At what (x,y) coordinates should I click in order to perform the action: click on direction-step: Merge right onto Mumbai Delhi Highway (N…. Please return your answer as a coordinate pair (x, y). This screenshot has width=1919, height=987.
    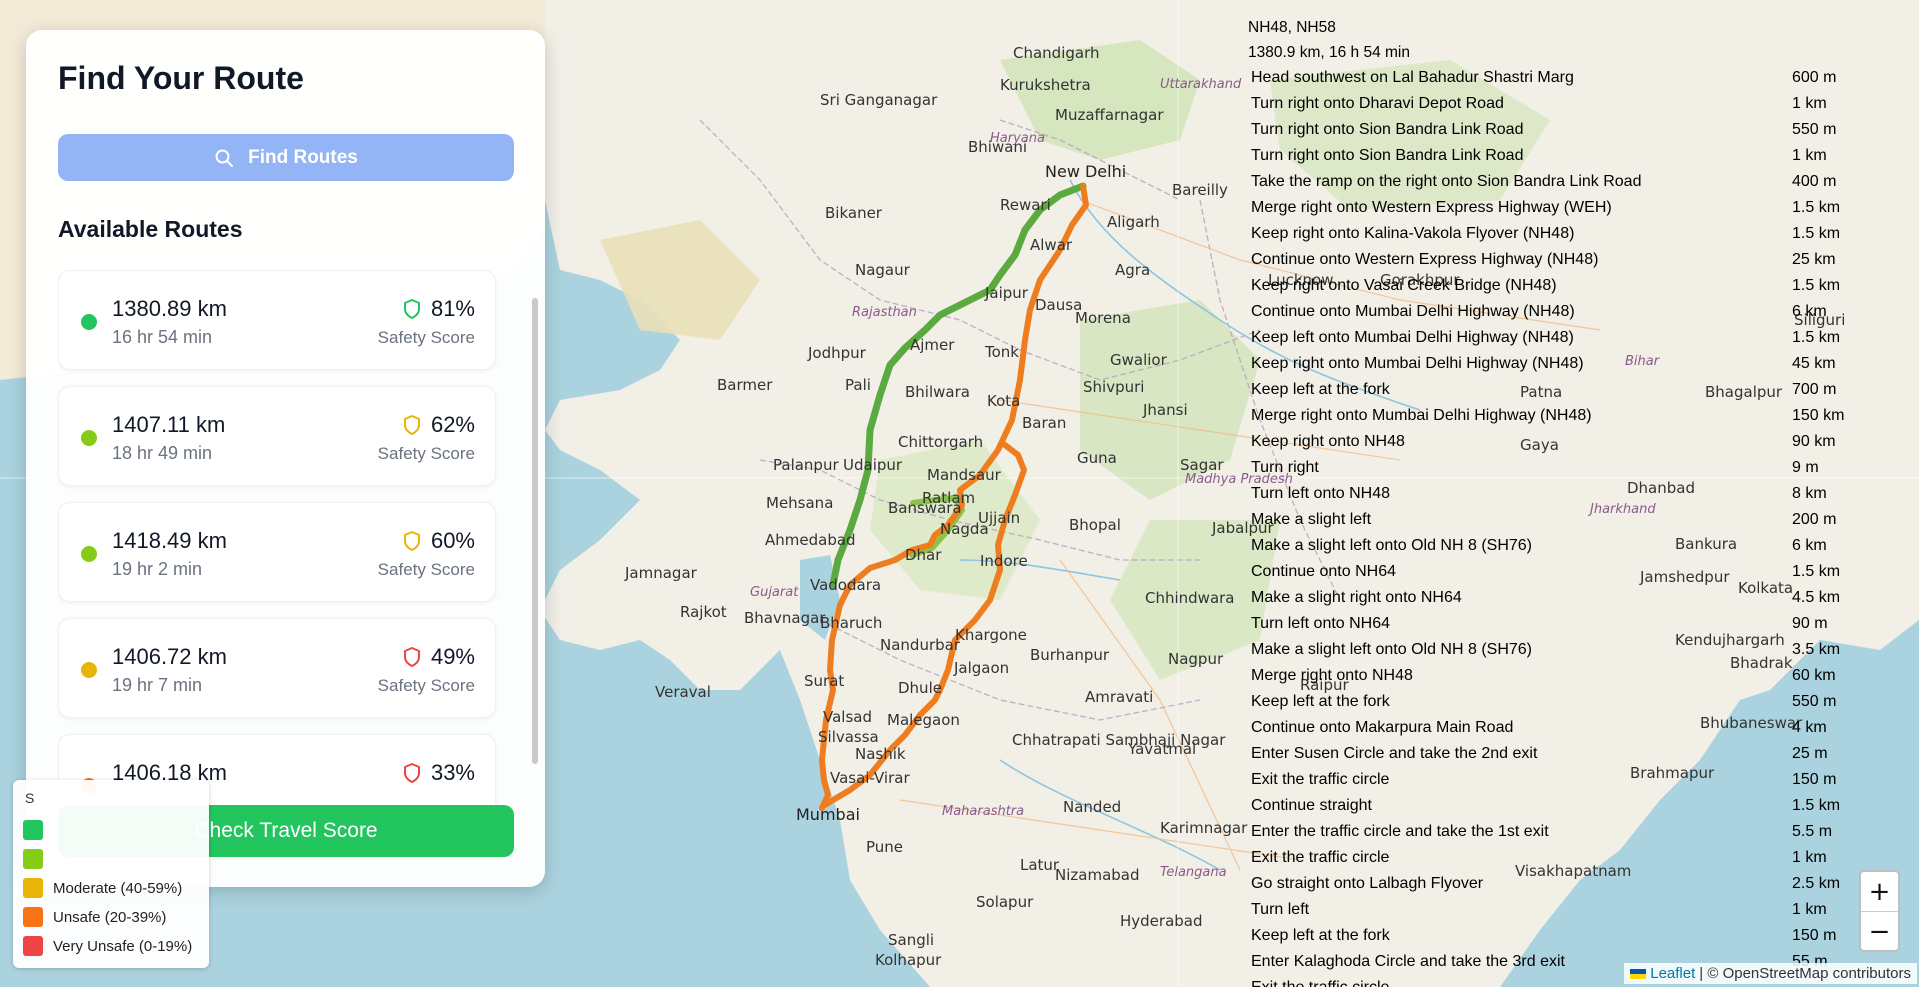
    Looking at the image, I should click on (1547, 418).